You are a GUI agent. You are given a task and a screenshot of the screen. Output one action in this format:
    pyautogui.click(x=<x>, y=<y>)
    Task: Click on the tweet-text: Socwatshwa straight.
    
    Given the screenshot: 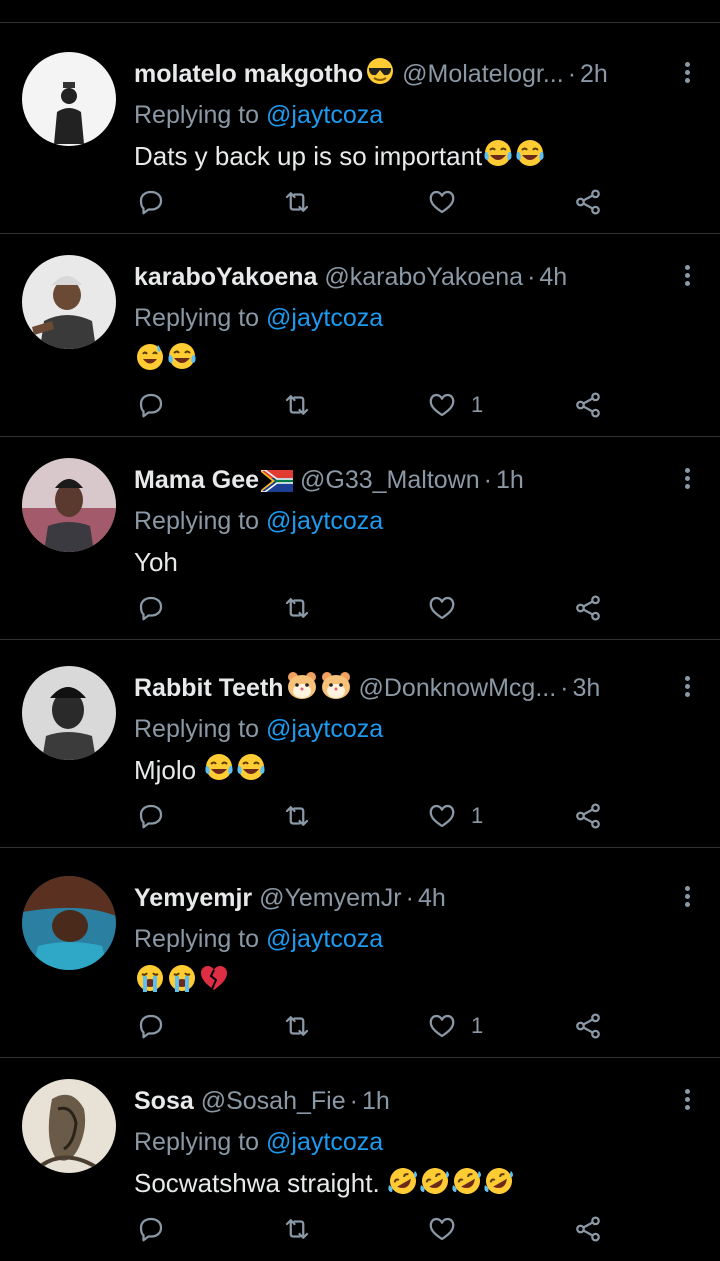 What is the action you would take?
    pyautogui.click(x=324, y=1185)
    